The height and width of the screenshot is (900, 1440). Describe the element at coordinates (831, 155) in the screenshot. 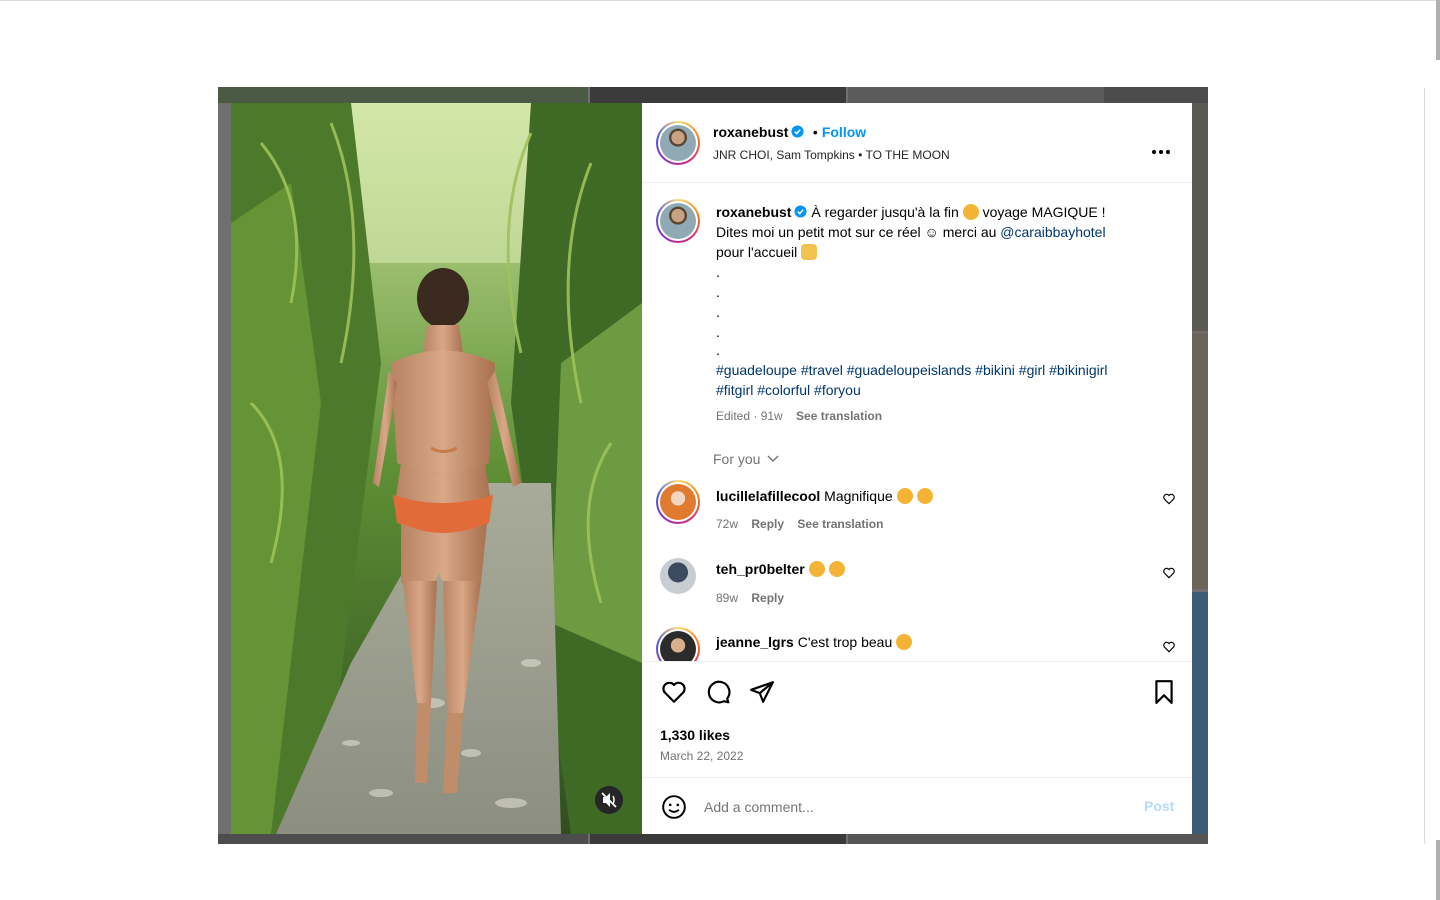

I see `audio-attribution: JNR CHOI, Sam Tompkins • TO THE MOON` at that location.